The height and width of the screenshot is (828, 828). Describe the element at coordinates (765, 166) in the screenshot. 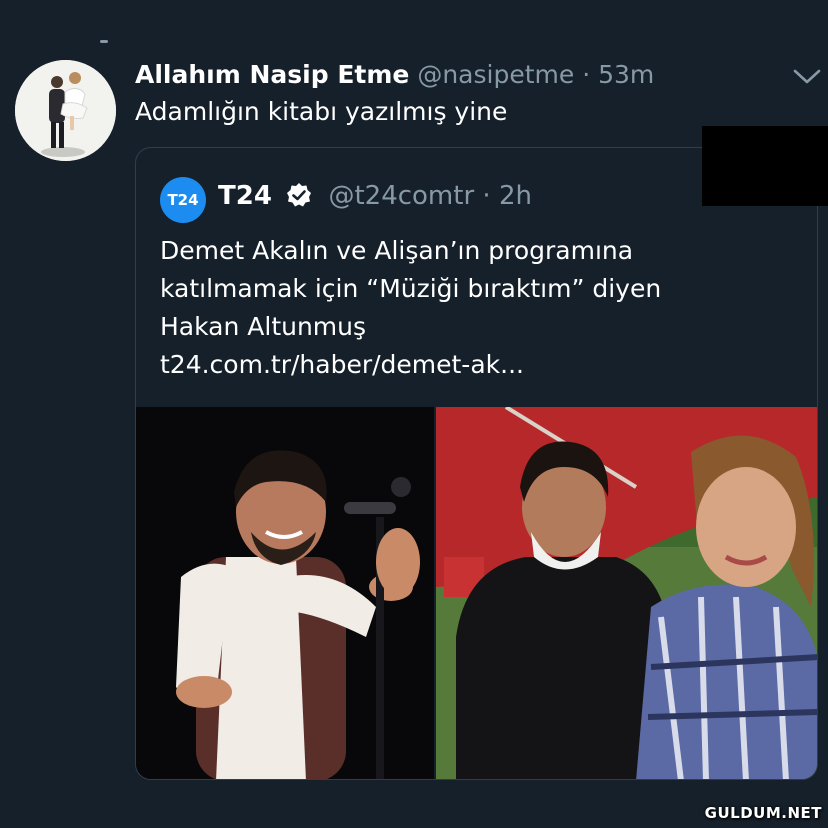

I see `redaction-box` at that location.